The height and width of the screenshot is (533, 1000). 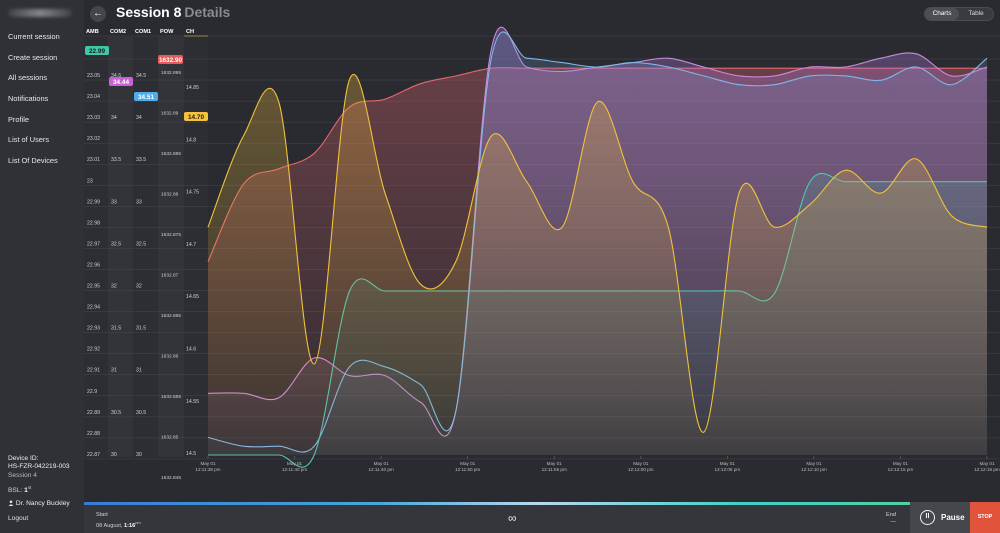 I want to click on sidebar-item-current-session: Current session, so click(x=34, y=42).